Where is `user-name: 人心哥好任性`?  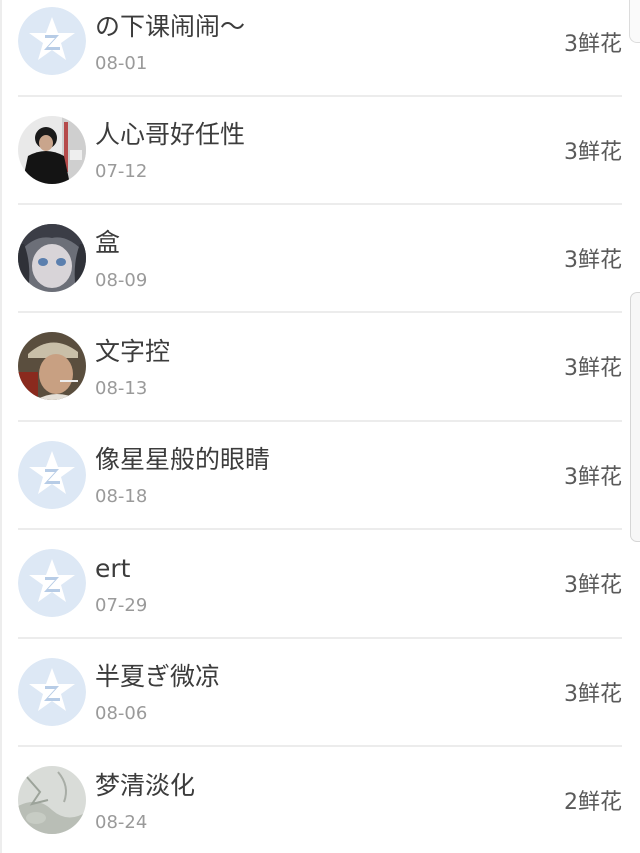 user-name: 人心哥好任性 is located at coordinates (170, 134).